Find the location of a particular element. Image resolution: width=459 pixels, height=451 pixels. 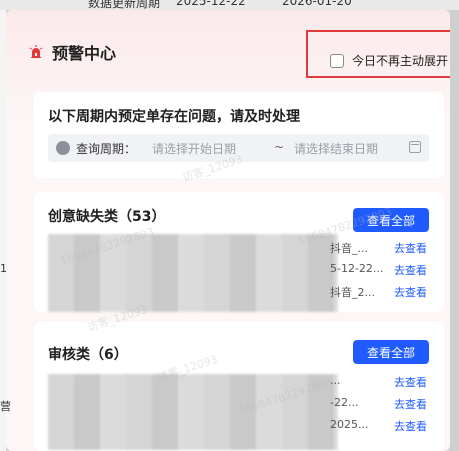

dont-expand-toggle: 今日不再主动展开 is located at coordinates (389, 60).